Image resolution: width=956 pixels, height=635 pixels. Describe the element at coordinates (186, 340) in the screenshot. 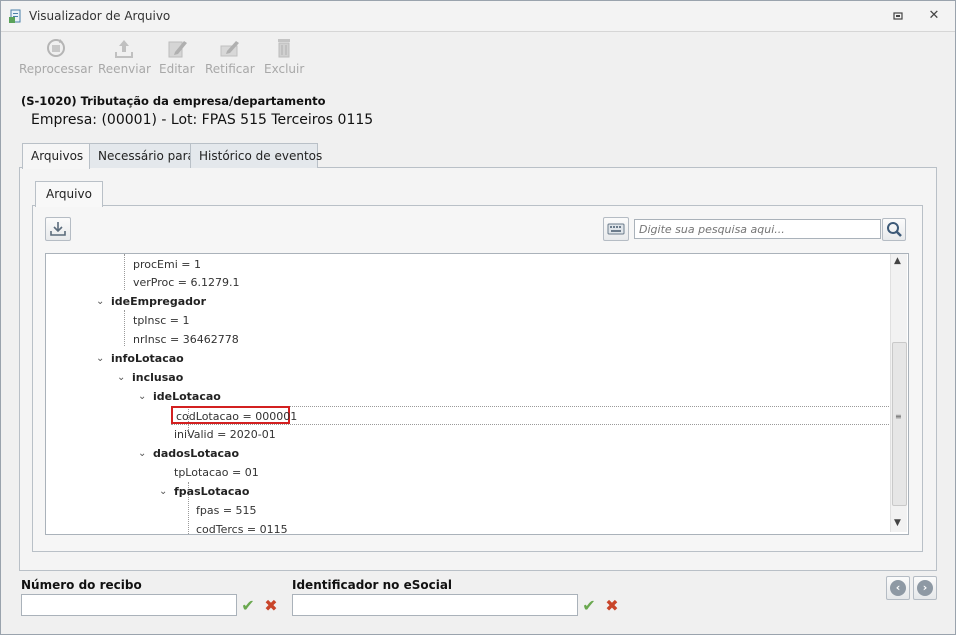

I see `tree-node-nrInsc: nrInsc = 36462778` at that location.